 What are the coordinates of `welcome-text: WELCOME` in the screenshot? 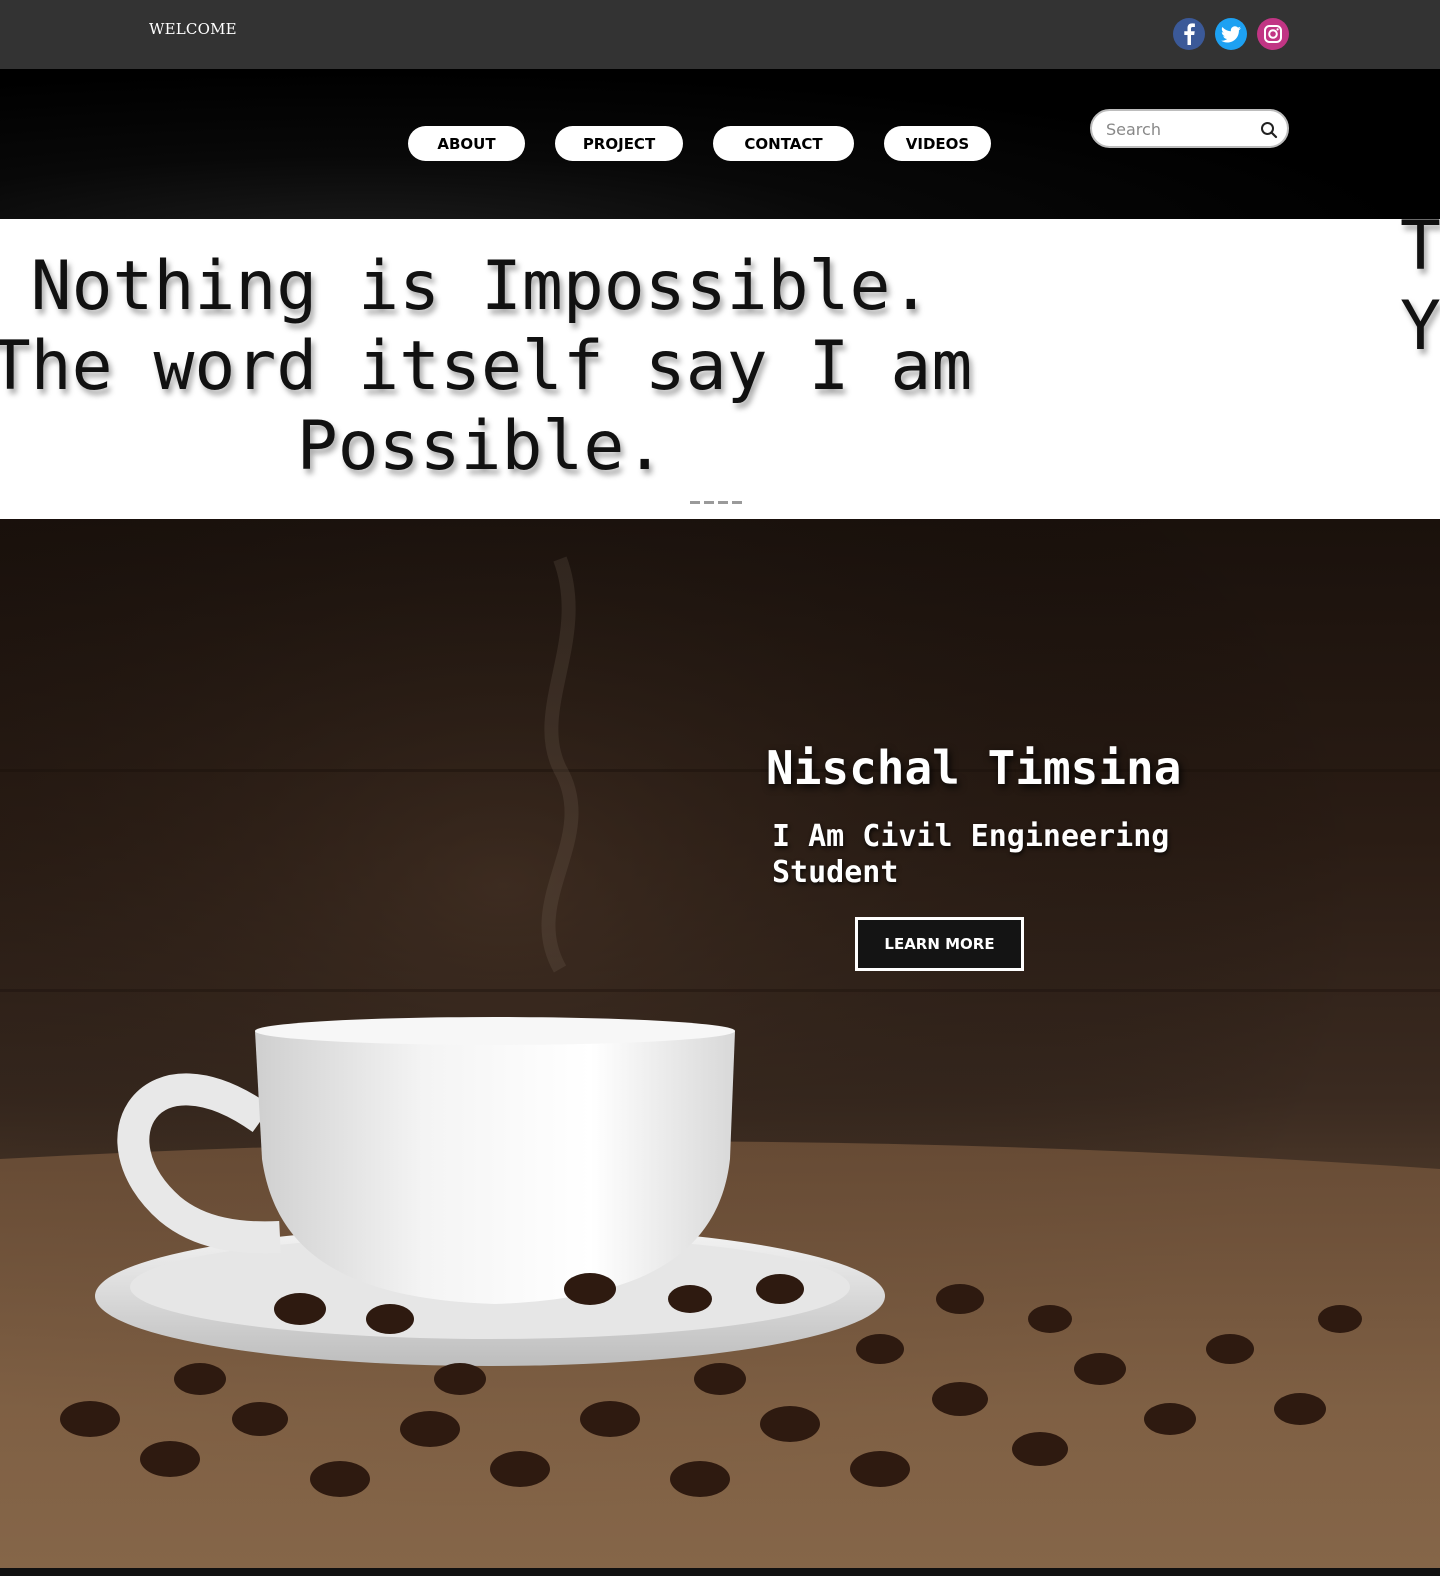 It's located at (193, 29).